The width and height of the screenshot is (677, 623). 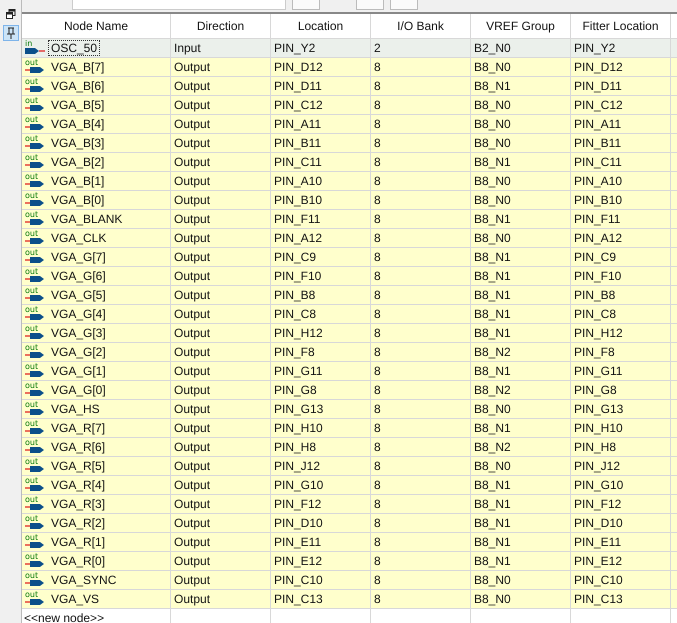 What do you see at coordinates (78, 371) in the screenshot?
I see `node-name-cell: VGA_G[1]` at bounding box center [78, 371].